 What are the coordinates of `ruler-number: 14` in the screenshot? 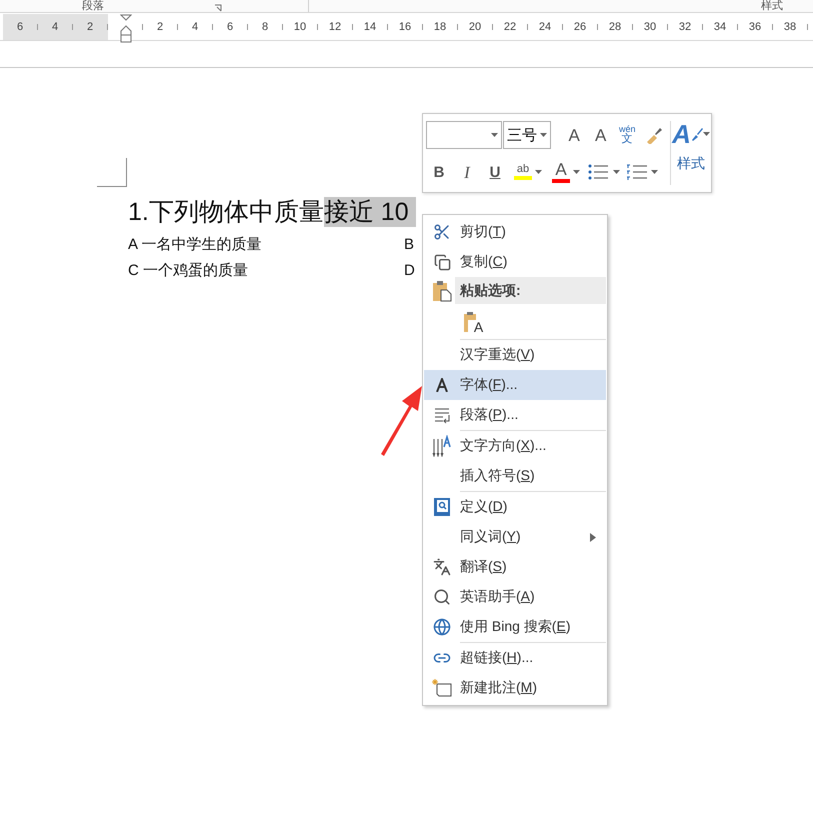 It's located at (370, 27).